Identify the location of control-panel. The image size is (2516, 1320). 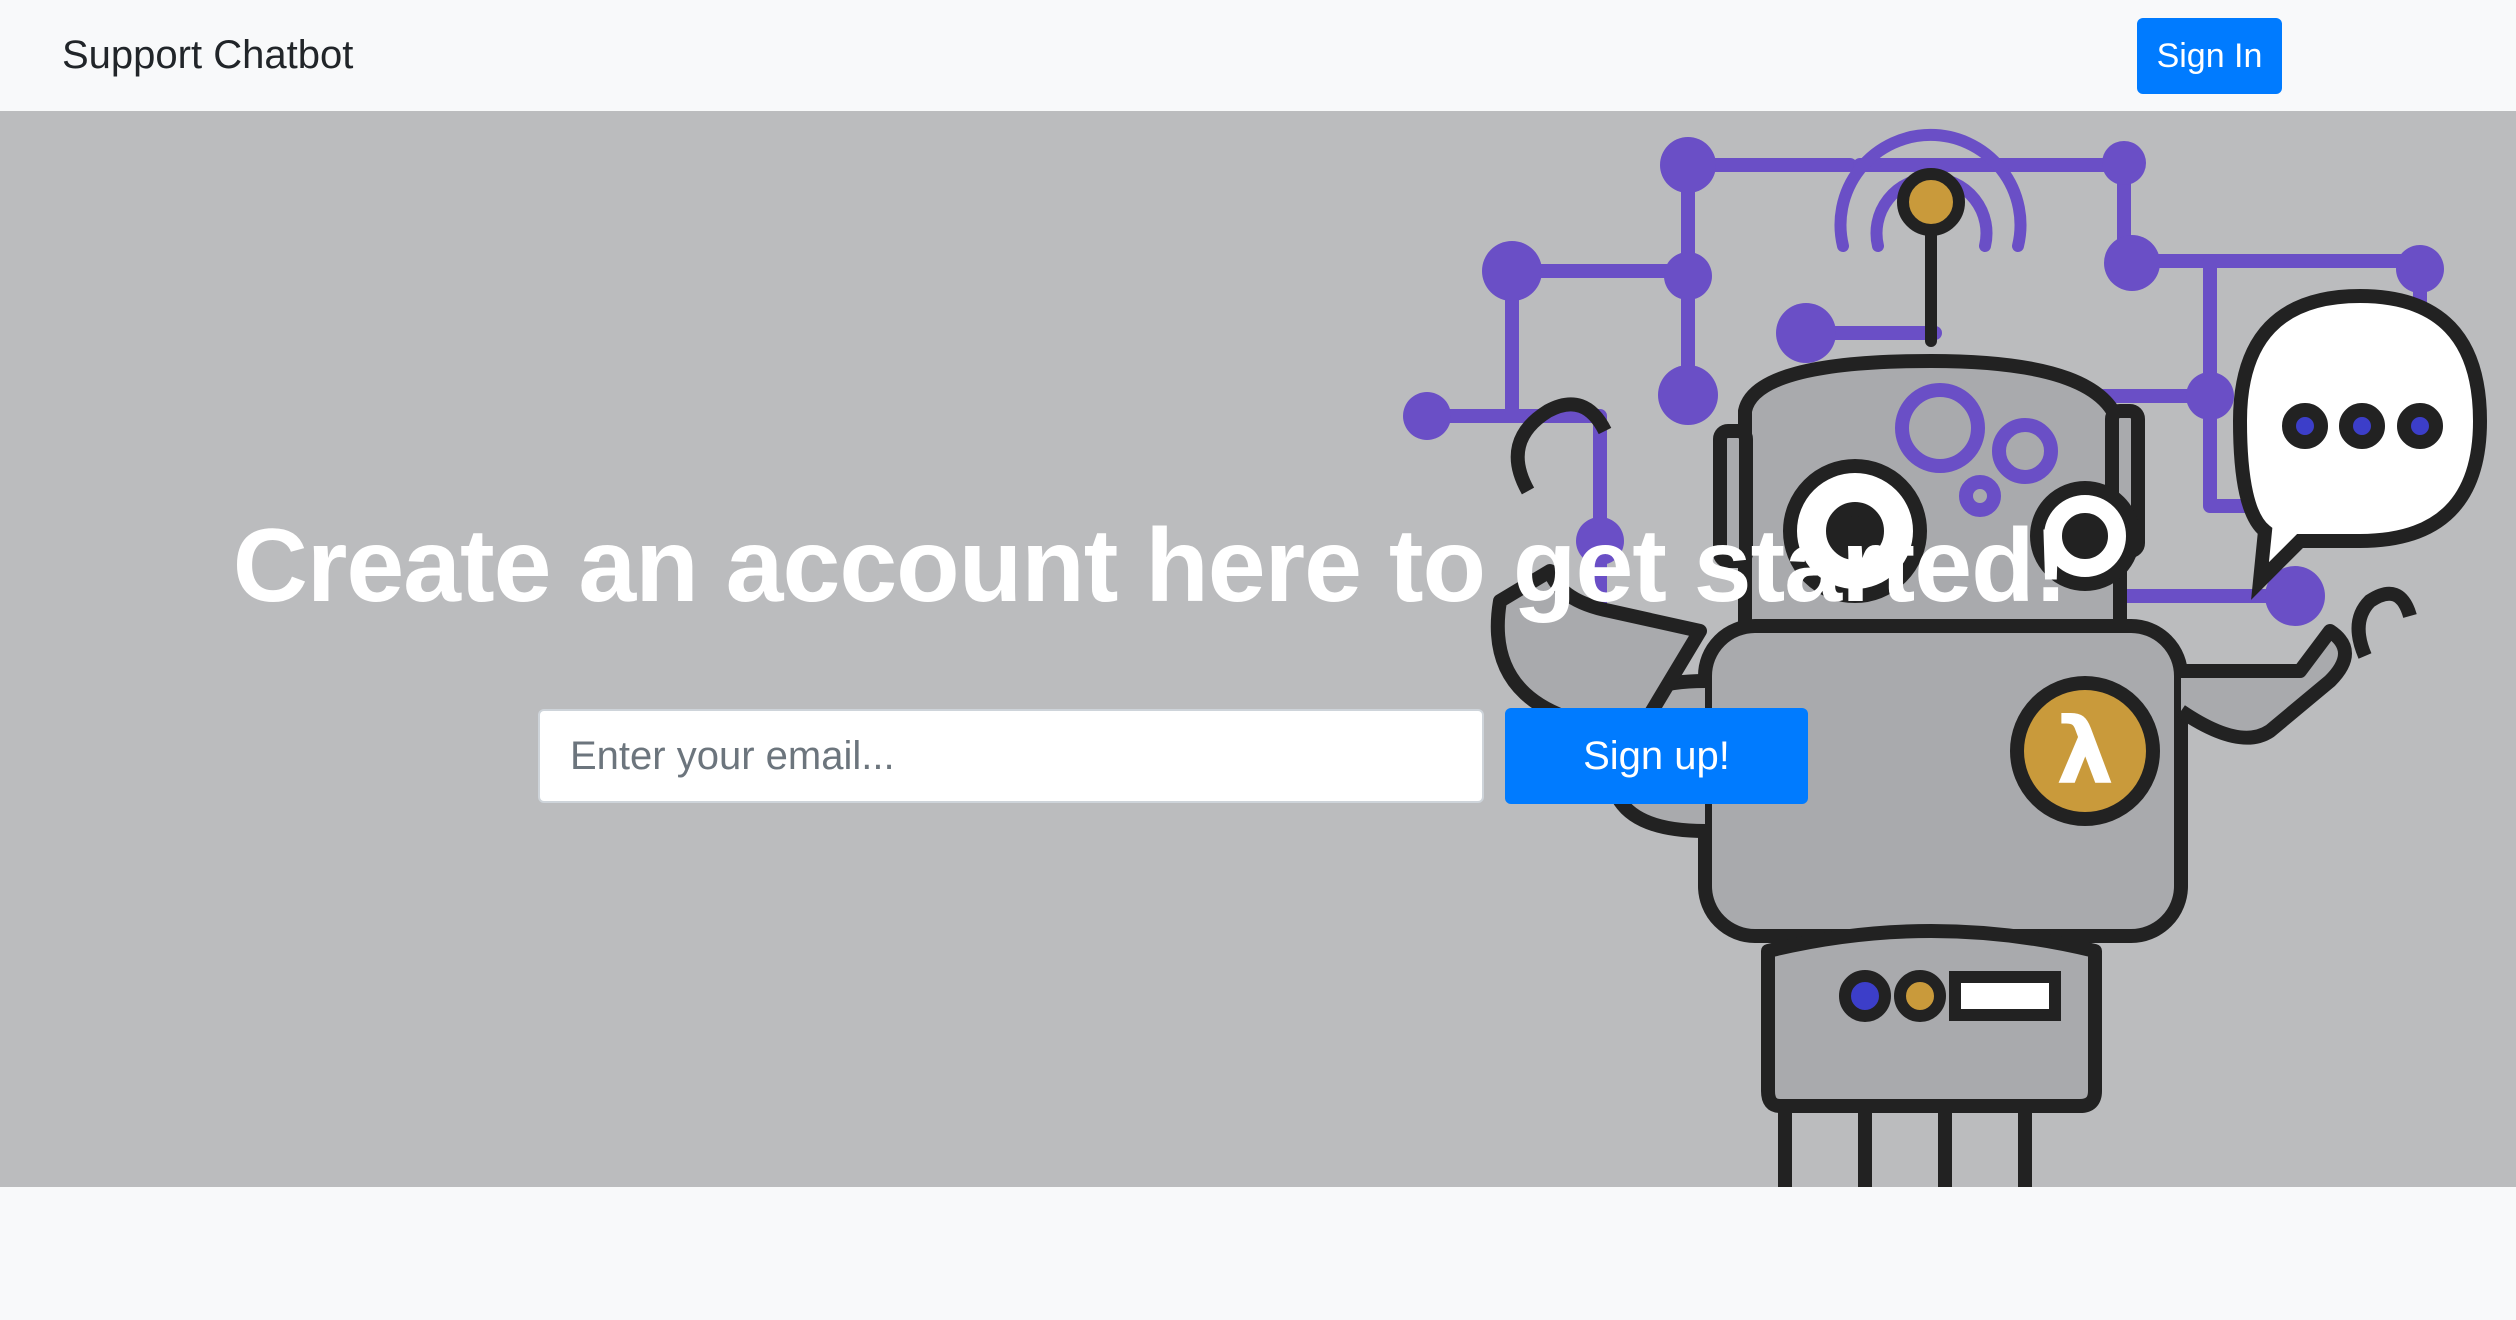
(1950, 996).